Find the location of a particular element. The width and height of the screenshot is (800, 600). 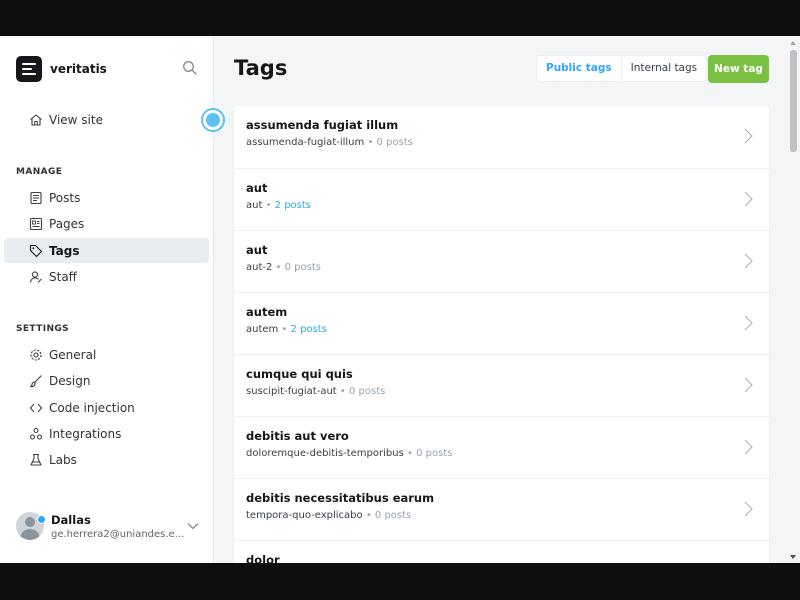

sidebar-item-integrations: Integrations is located at coordinates (106, 433).